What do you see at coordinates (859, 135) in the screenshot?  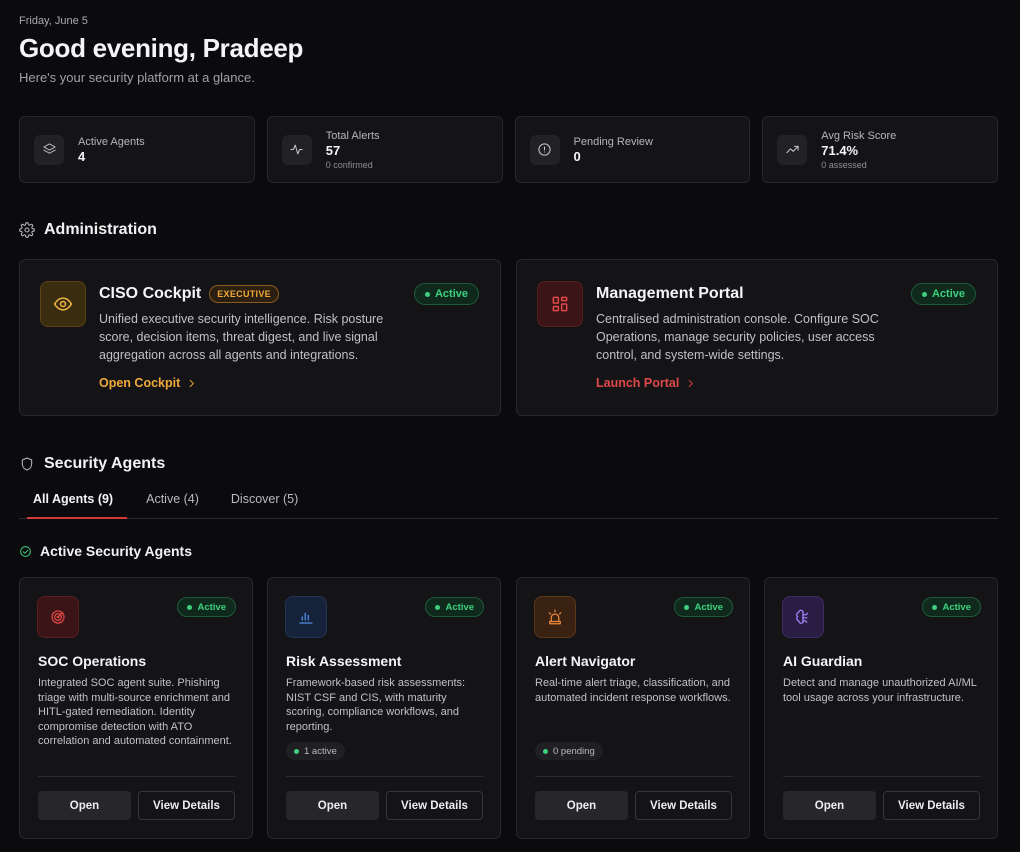 I see `stat-label: Avg Risk Score` at bounding box center [859, 135].